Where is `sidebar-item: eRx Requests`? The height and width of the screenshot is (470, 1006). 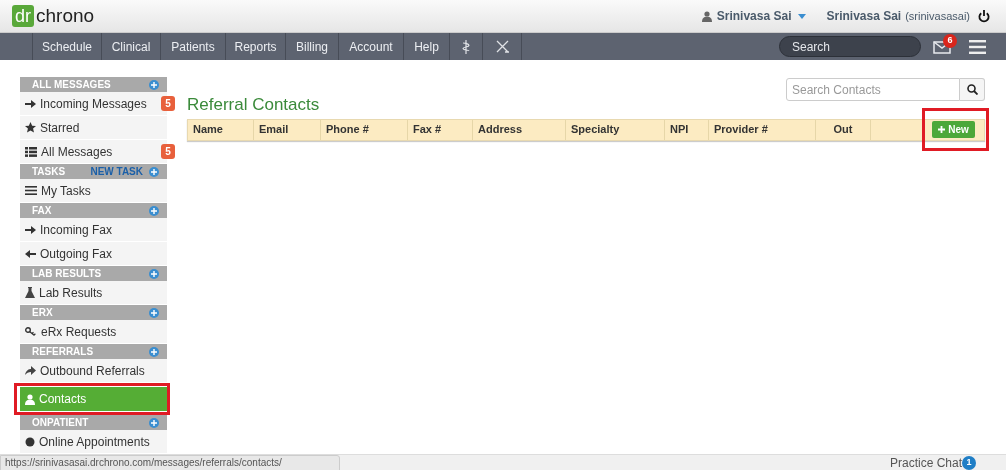
sidebar-item: eRx Requests is located at coordinates (93, 332).